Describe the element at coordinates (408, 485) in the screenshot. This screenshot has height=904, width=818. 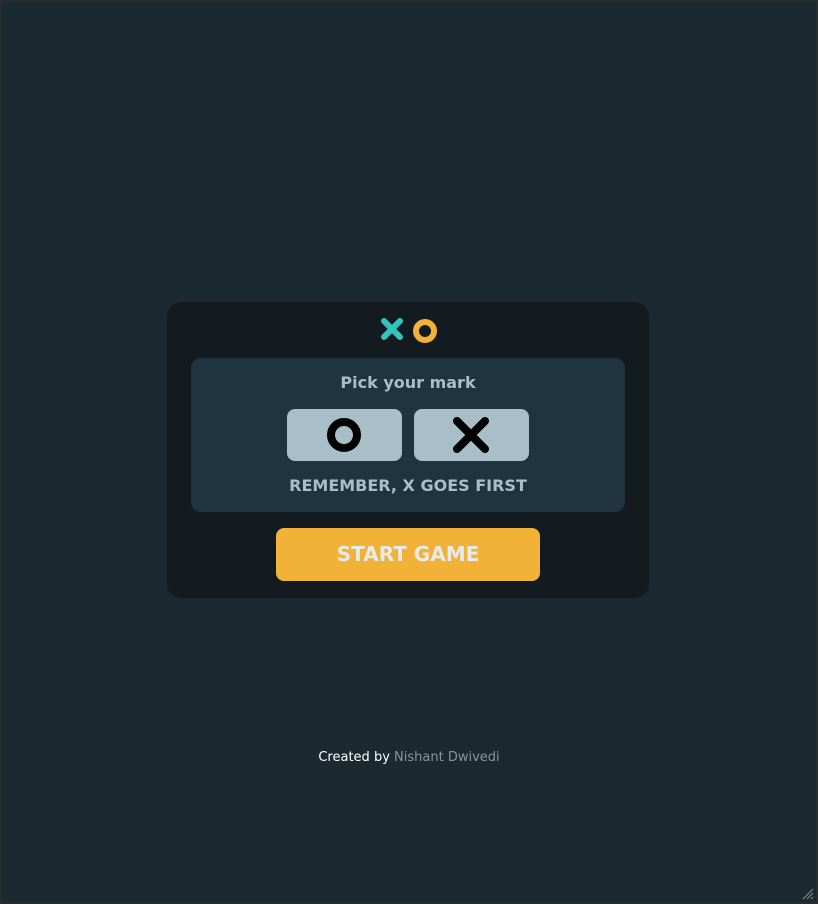
I see `x-goes-first-note: REMEMBER, X GOES FIRST` at that location.